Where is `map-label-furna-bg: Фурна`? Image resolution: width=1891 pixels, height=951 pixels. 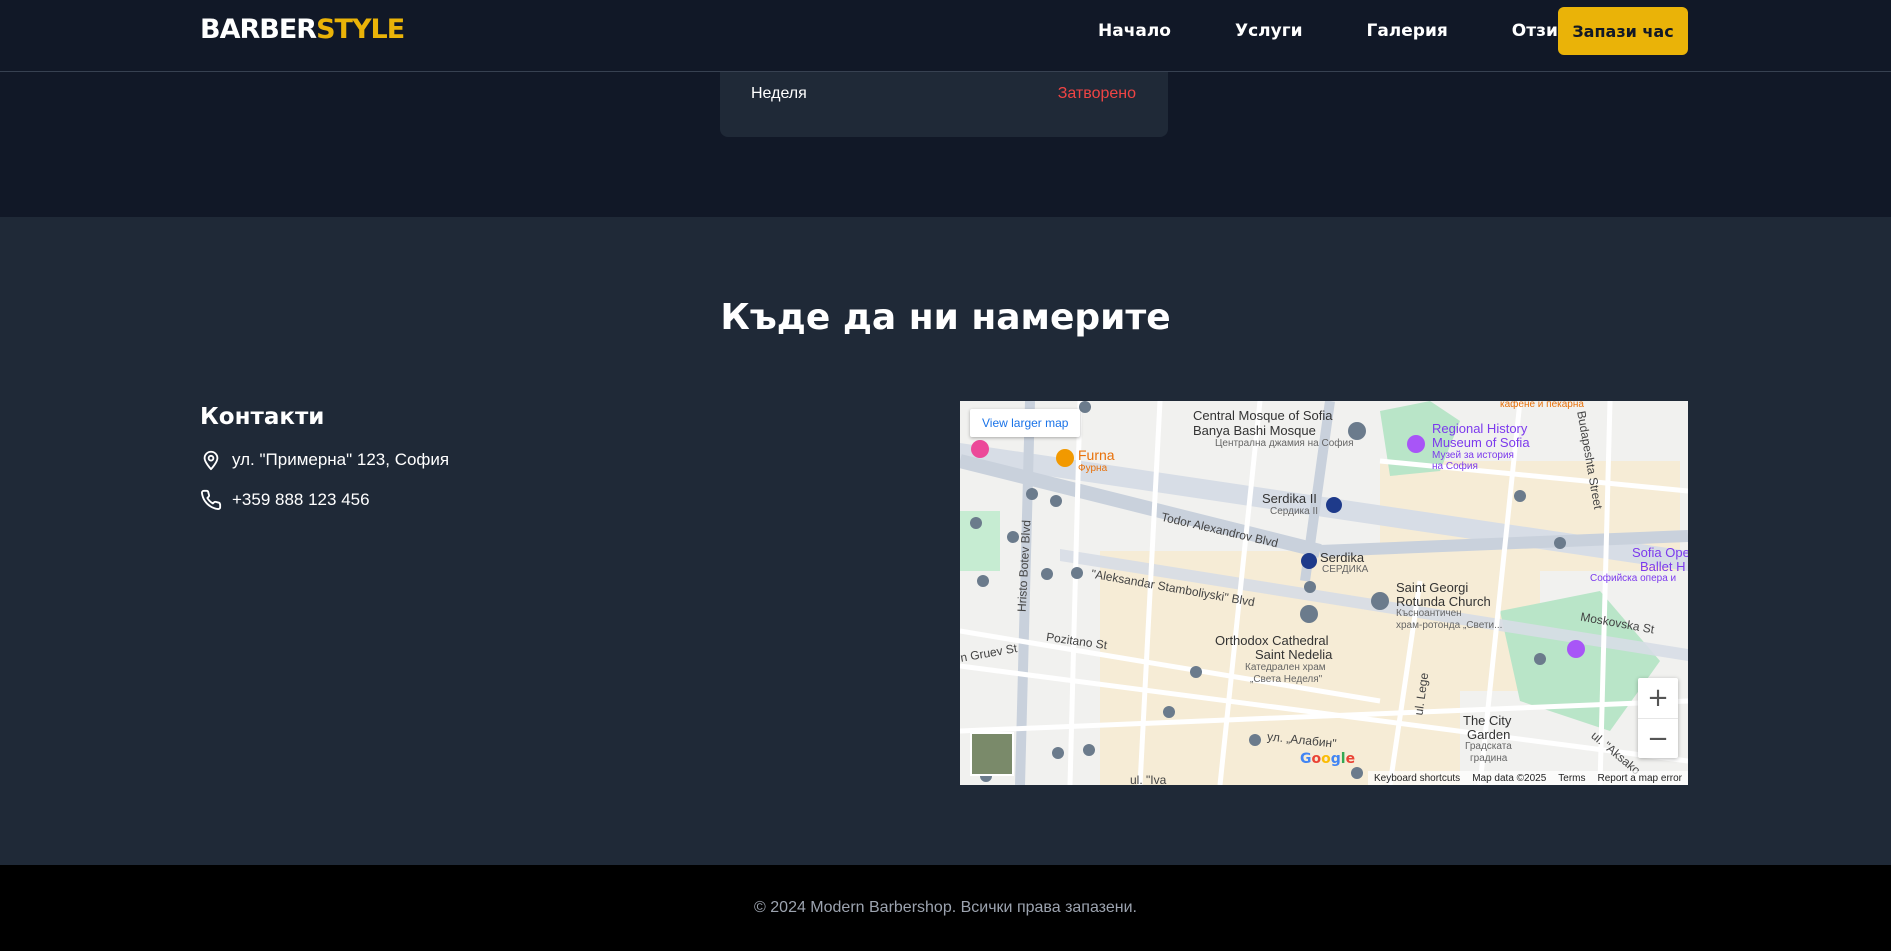 map-label-furna-bg: Фурна is located at coordinates (1093, 468).